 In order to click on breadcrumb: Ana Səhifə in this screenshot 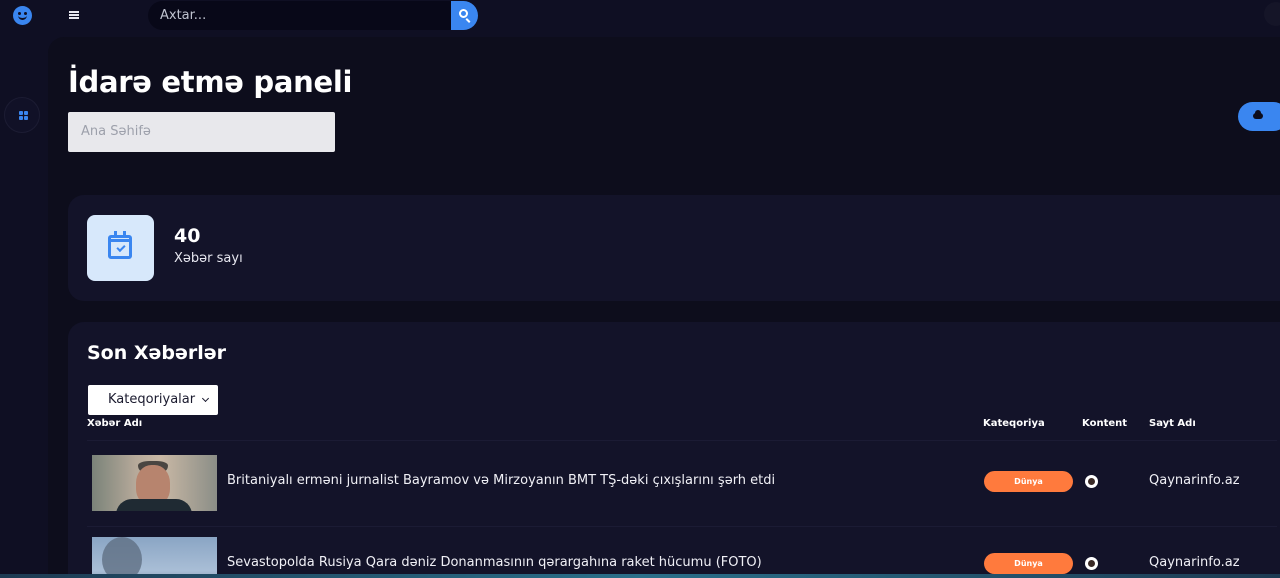, I will do `click(201, 132)`.